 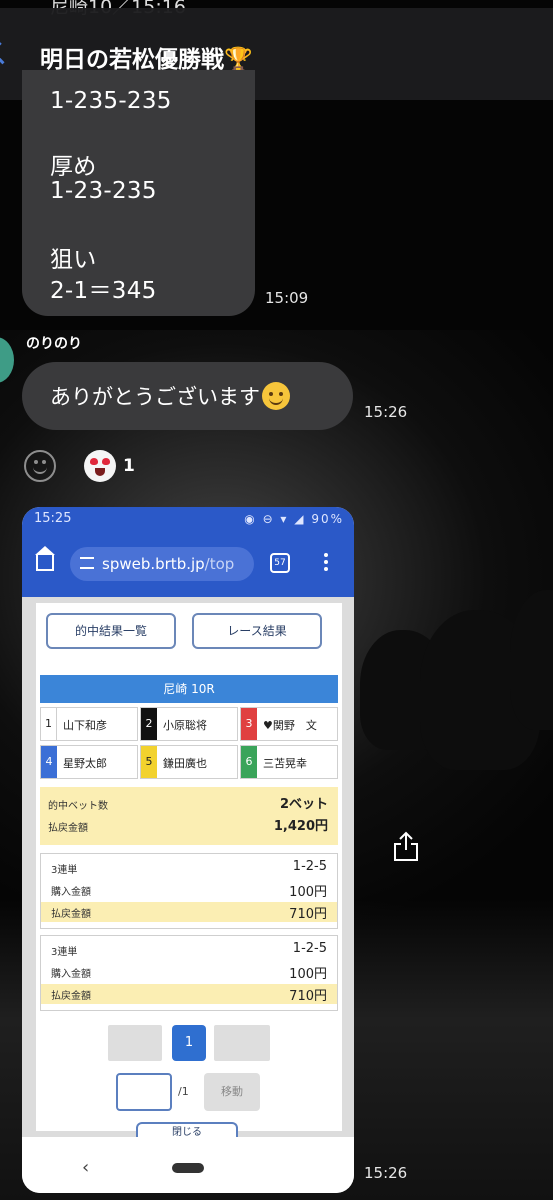 I want to click on lane-number: 2, so click(x=149, y=724).